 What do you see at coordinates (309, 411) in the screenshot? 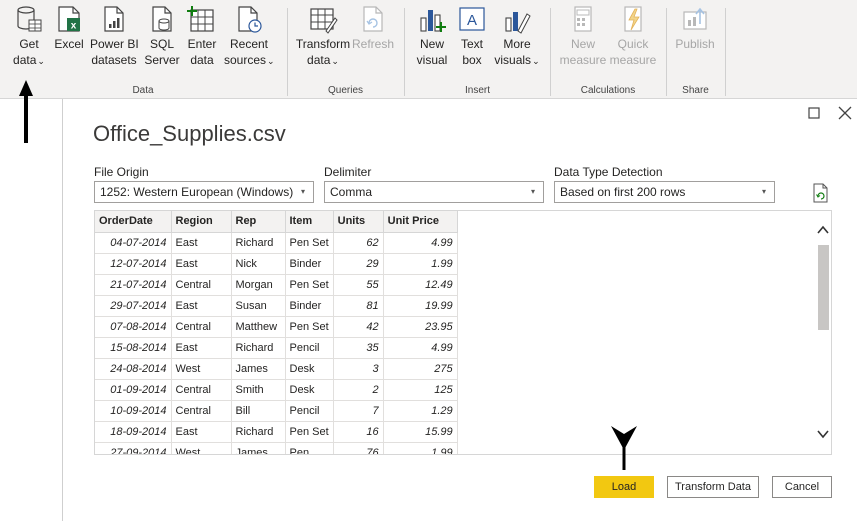
I see `table-cell: Pencil` at bounding box center [309, 411].